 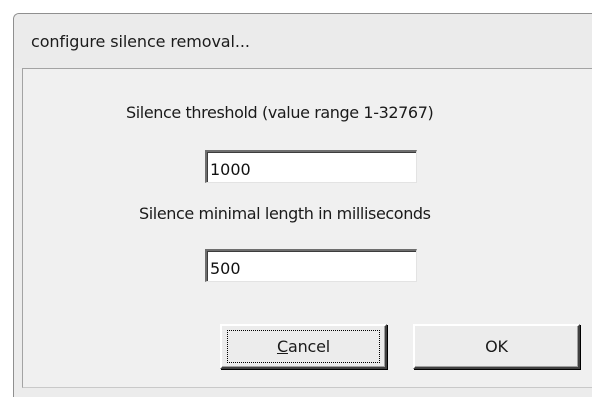 What do you see at coordinates (280, 112) in the screenshot?
I see `threshold-label: Silence threshold (value range 1-32767)` at bounding box center [280, 112].